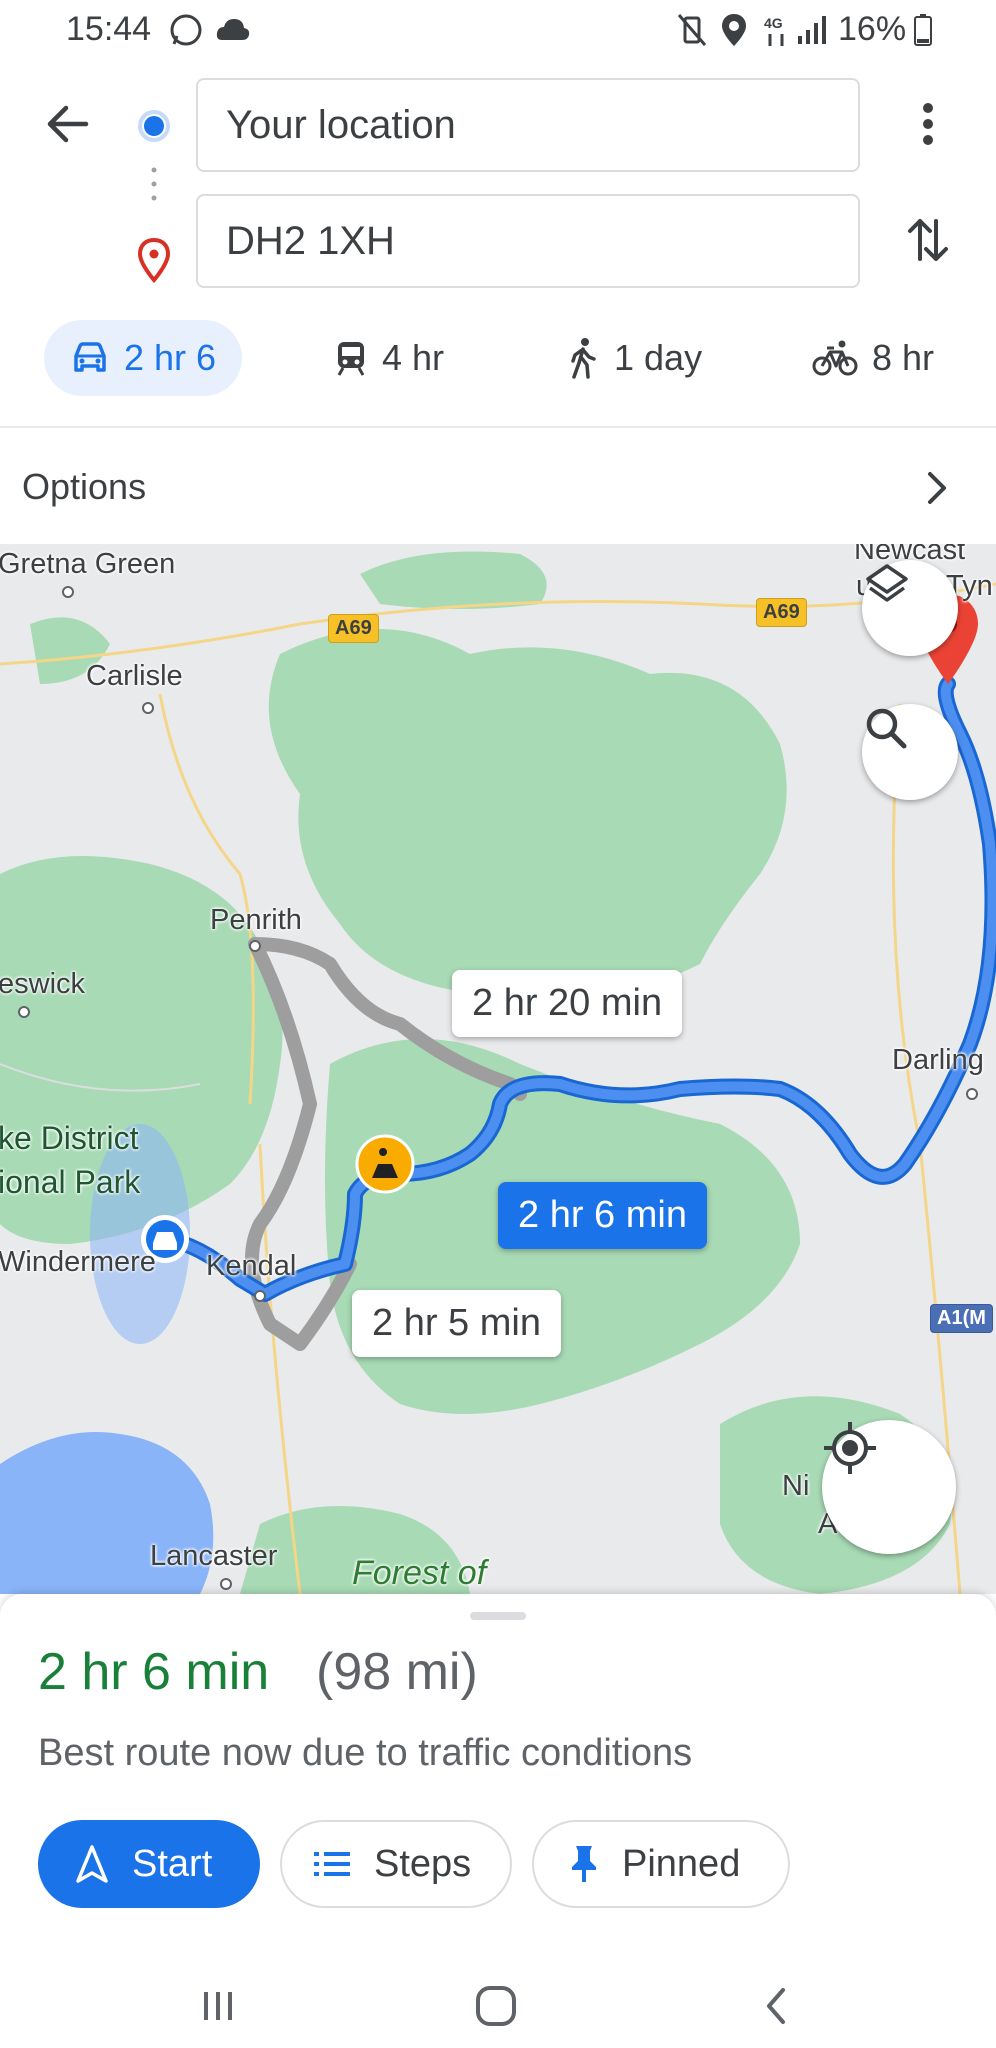 This screenshot has height=2048, width=996. What do you see at coordinates (692, 30) in the screenshot?
I see `mute-vibrate-icon` at bounding box center [692, 30].